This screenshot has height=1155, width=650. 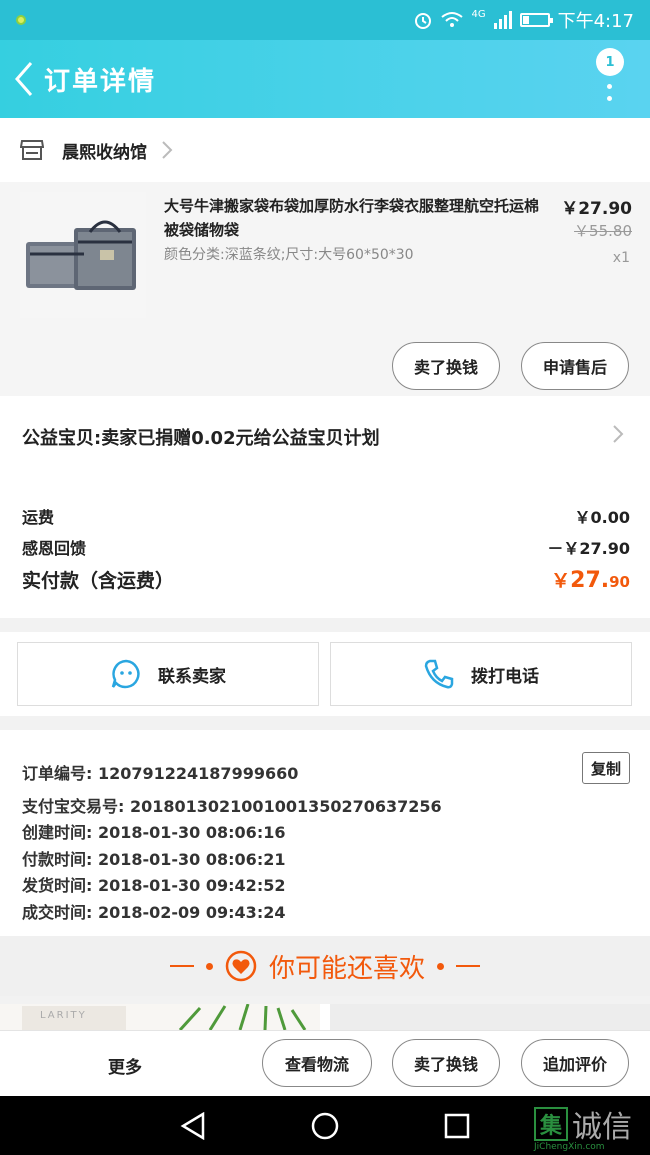 I want to click on product-title: 大号牛津搬家袋布袋加厚防水行李袋衣服整理航空托运棉被袋储物袋, so click(x=352, y=218).